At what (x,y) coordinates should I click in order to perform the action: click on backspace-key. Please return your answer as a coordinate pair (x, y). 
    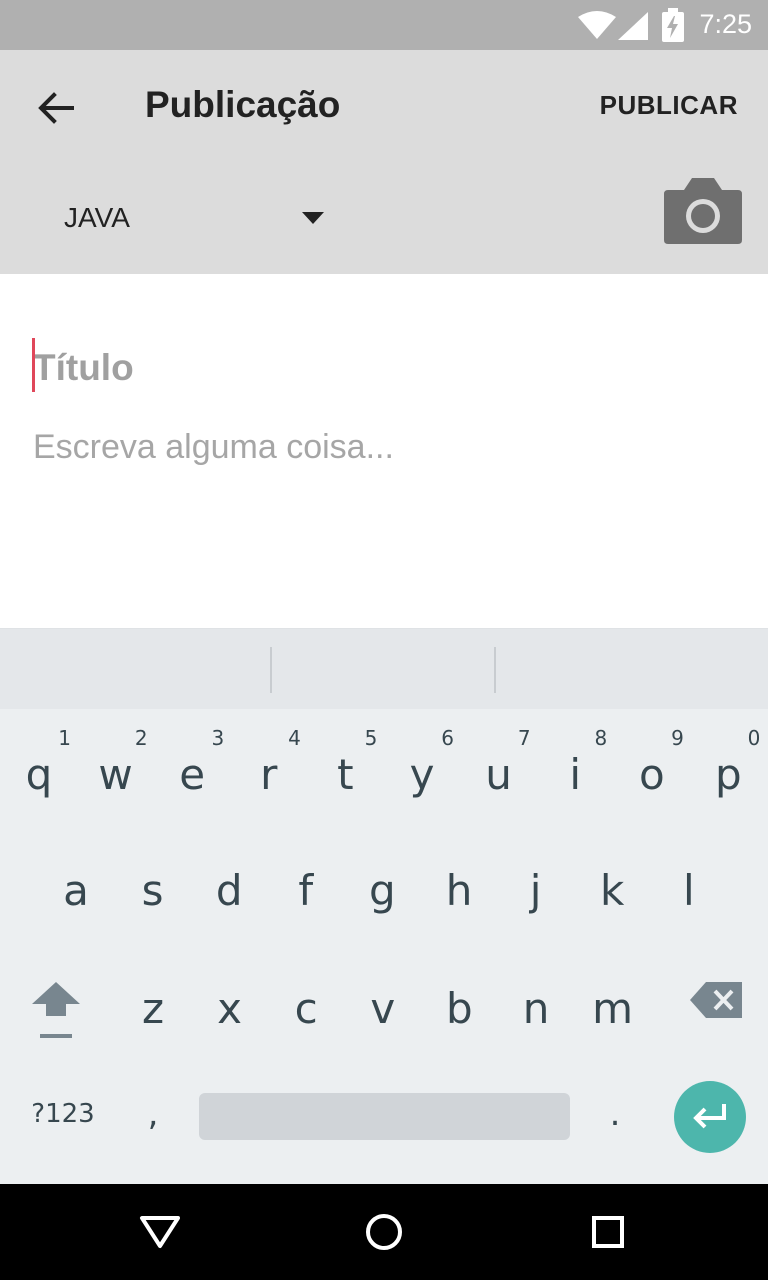
    Looking at the image, I should click on (714, 1005).